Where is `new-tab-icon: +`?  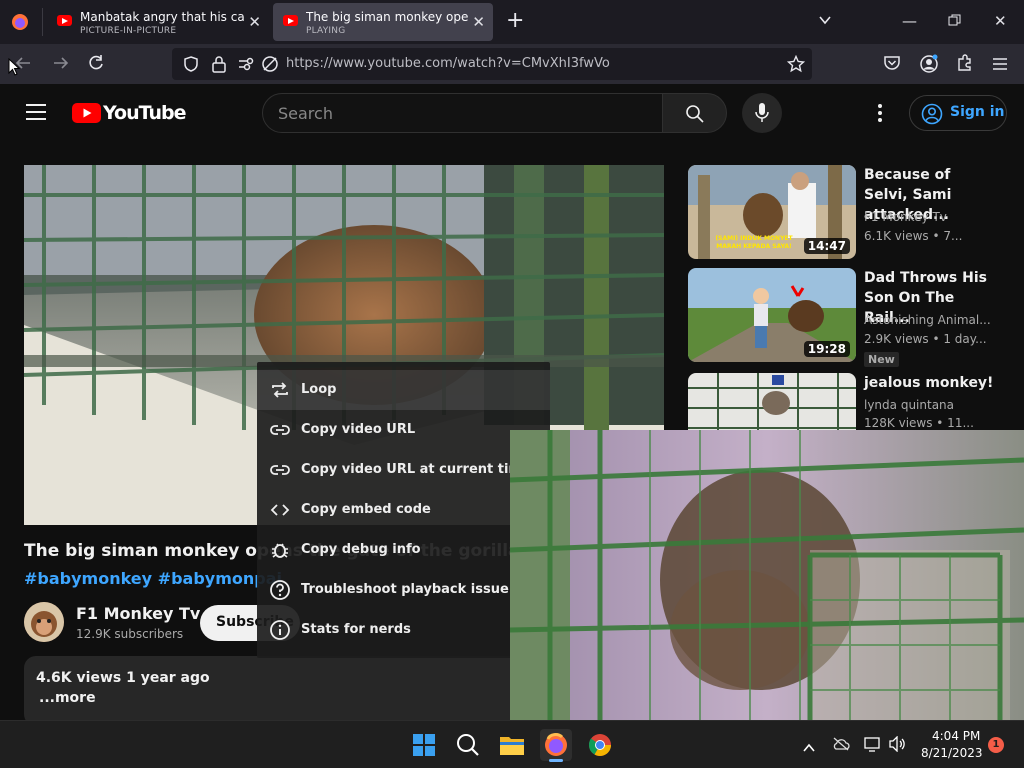
new-tab-icon: + is located at coordinates (515, 20).